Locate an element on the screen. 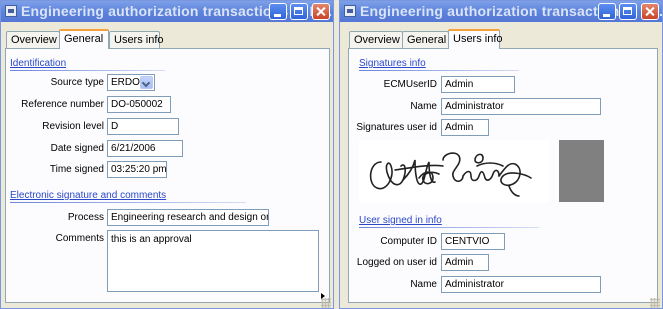 The height and width of the screenshot is (309, 663). ecm-user-id-label: ECMUserID is located at coordinates (410, 84).